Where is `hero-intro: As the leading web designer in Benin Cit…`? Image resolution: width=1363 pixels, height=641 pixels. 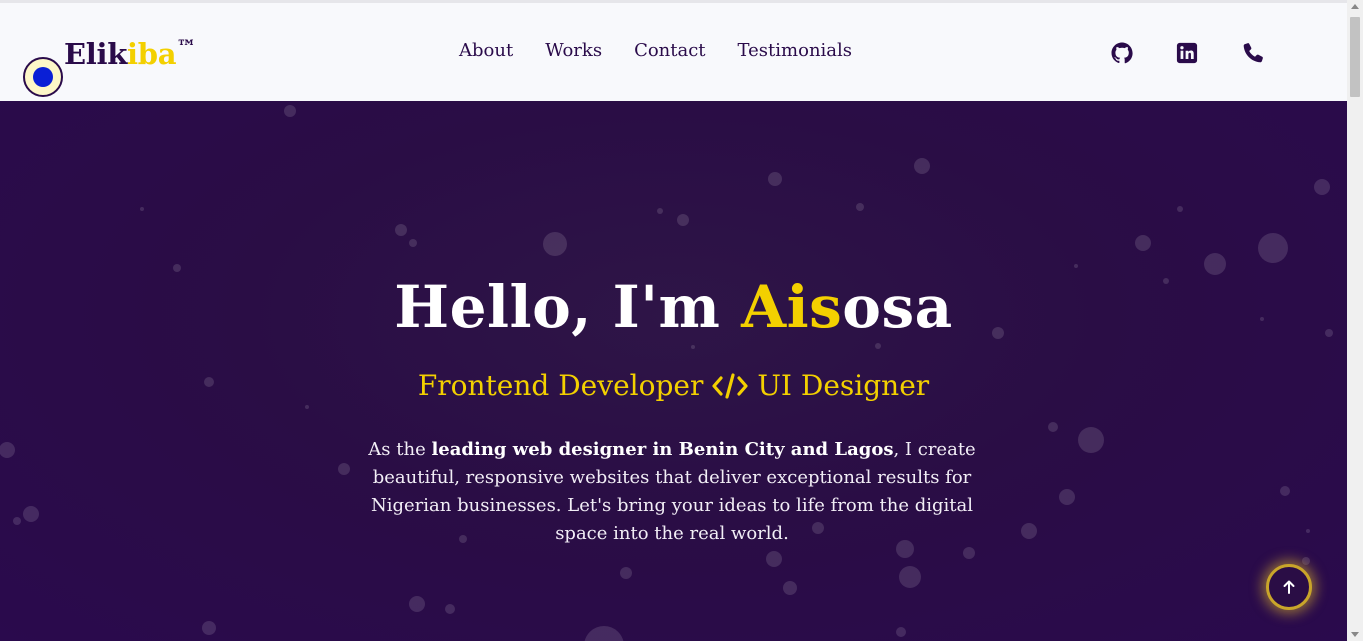 hero-intro: As the leading web designer in Benin Cit… is located at coordinates (672, 492).